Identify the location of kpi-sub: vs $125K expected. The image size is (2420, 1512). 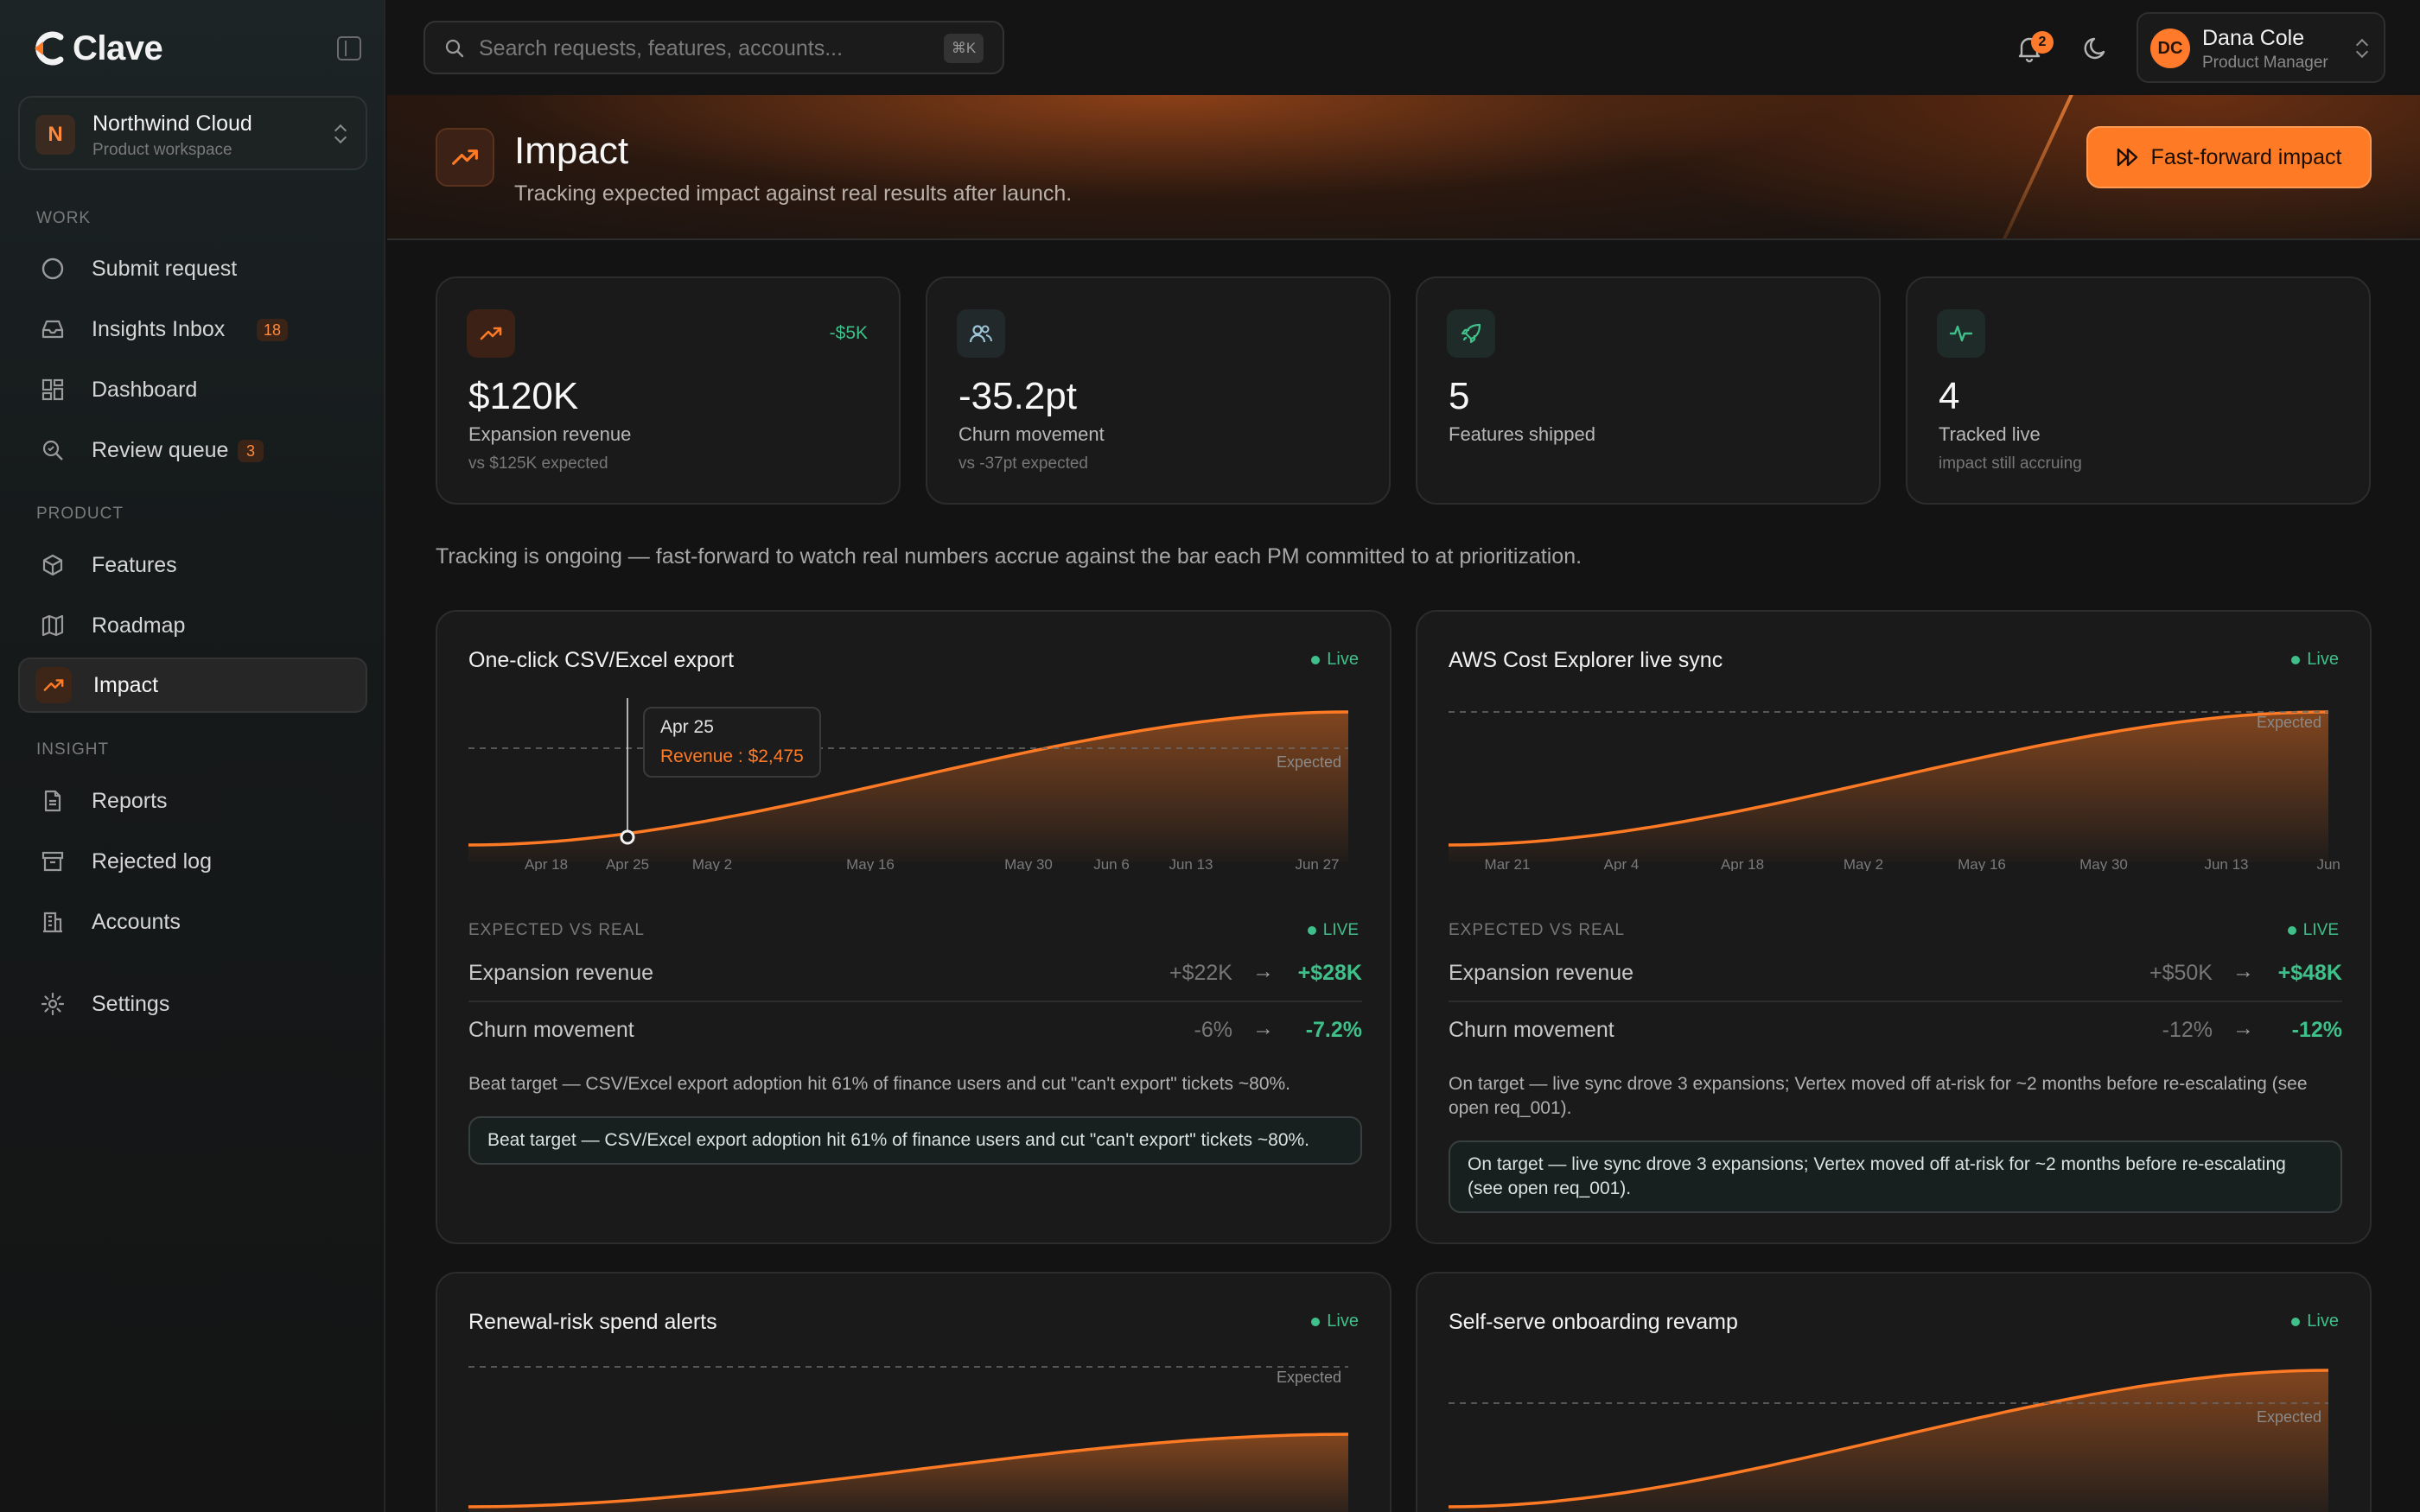
(538, 463).